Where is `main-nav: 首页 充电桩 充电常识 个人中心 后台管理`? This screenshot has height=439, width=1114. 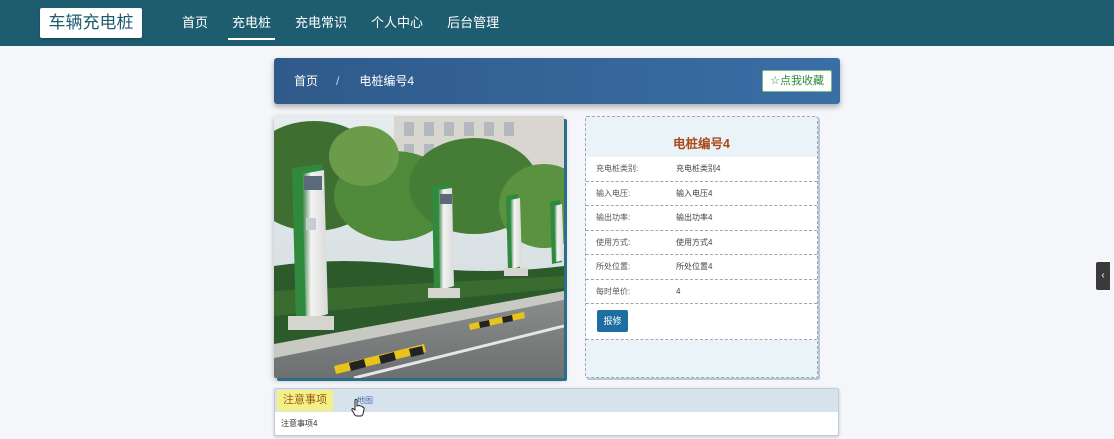 main-nav: 首页 充电桩 充电常识 个人中心 后台管理 is located at coordinates (340, 23).